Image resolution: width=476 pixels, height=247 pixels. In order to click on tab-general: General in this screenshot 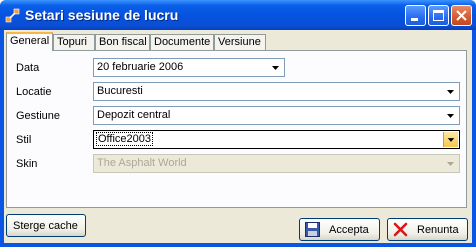, I will do `click(29, 41)`.